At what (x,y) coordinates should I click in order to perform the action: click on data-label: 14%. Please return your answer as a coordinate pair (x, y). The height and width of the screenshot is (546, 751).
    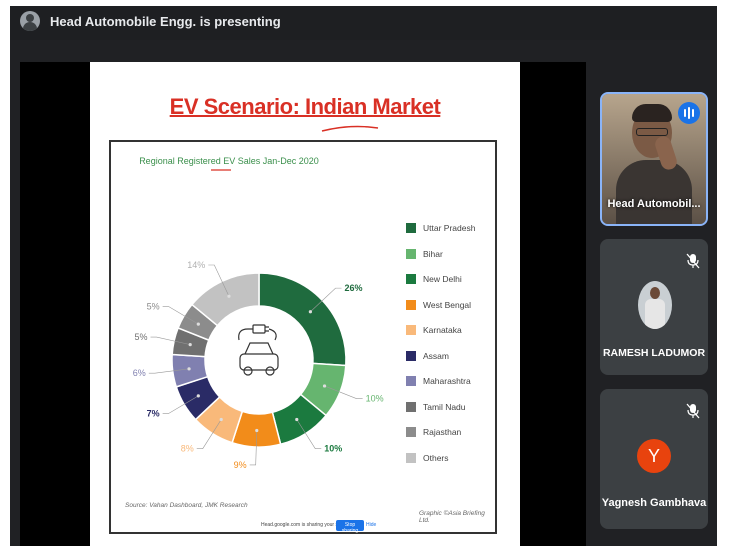
    Looking at the image, I should click on (196, 265).